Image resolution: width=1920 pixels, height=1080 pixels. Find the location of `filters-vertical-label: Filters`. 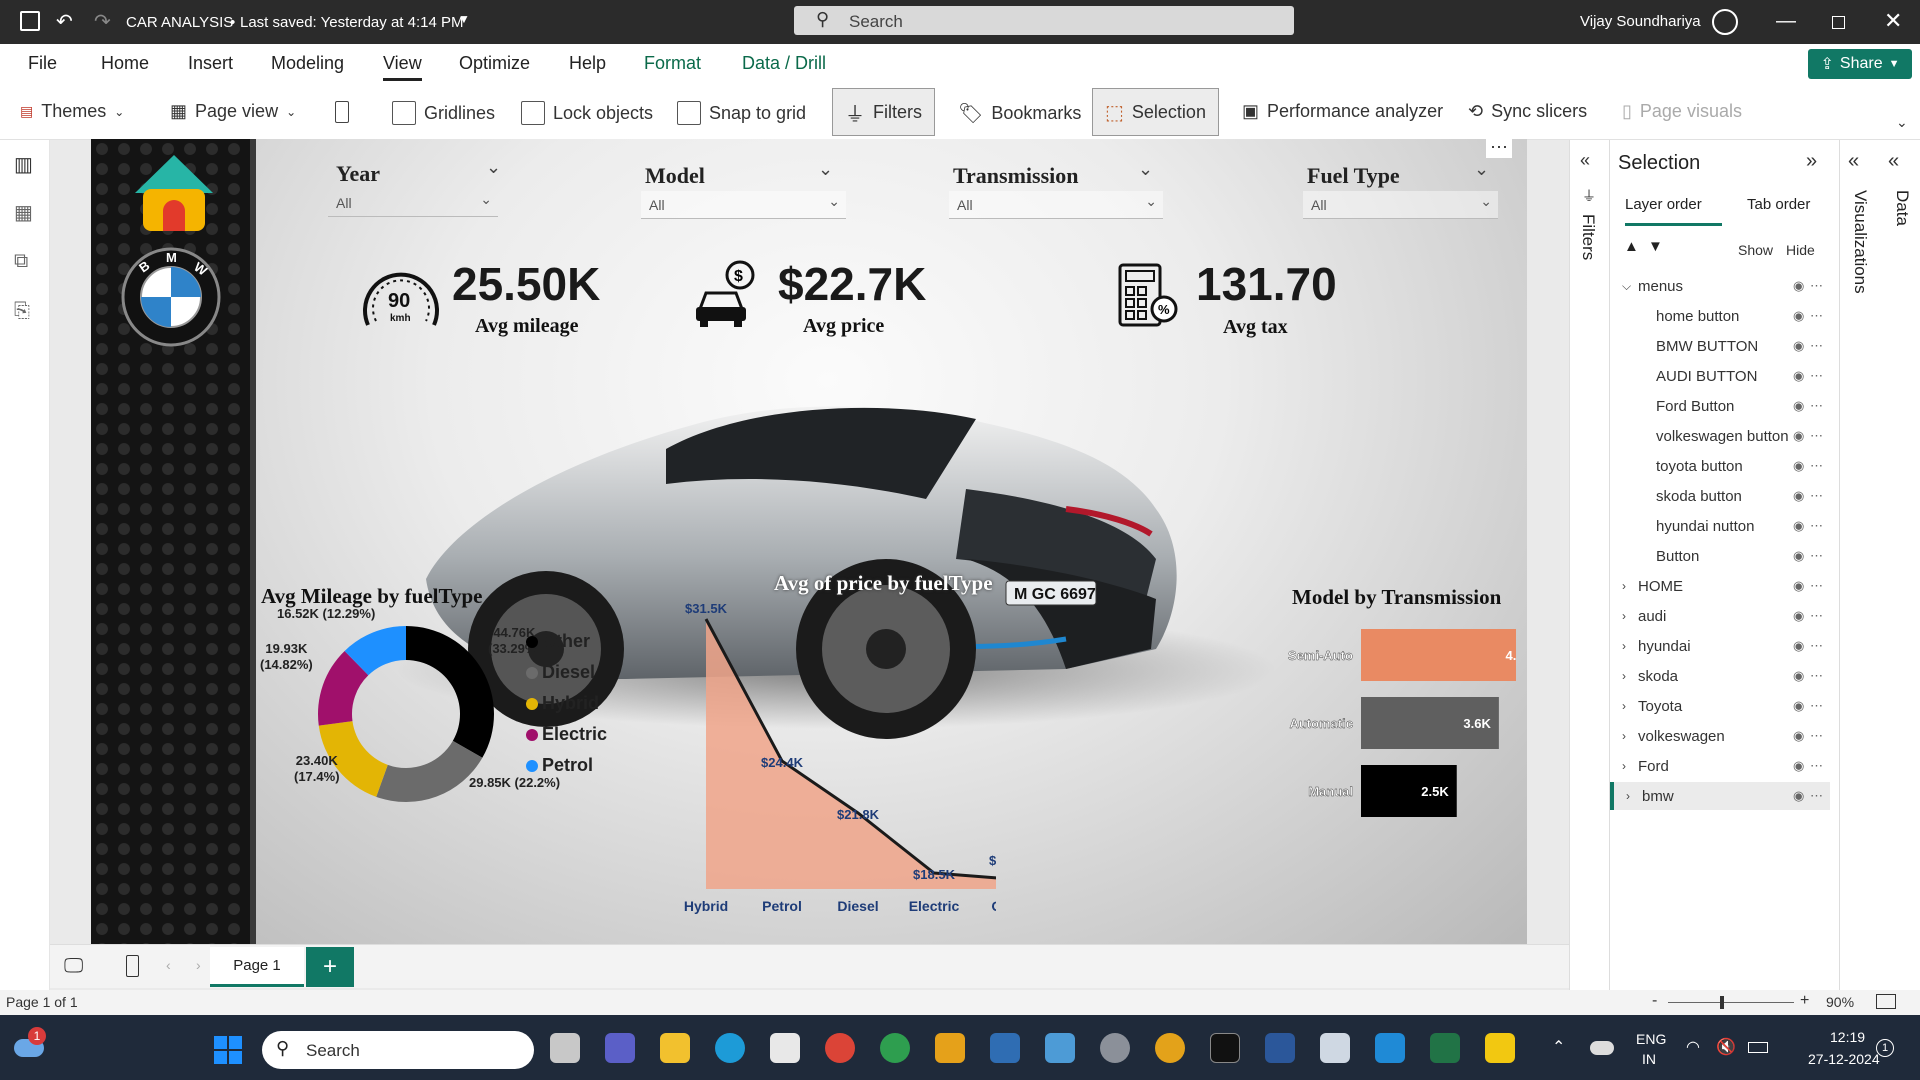

filters-vertical-label: Filters is located at coordinates (1588, 237).